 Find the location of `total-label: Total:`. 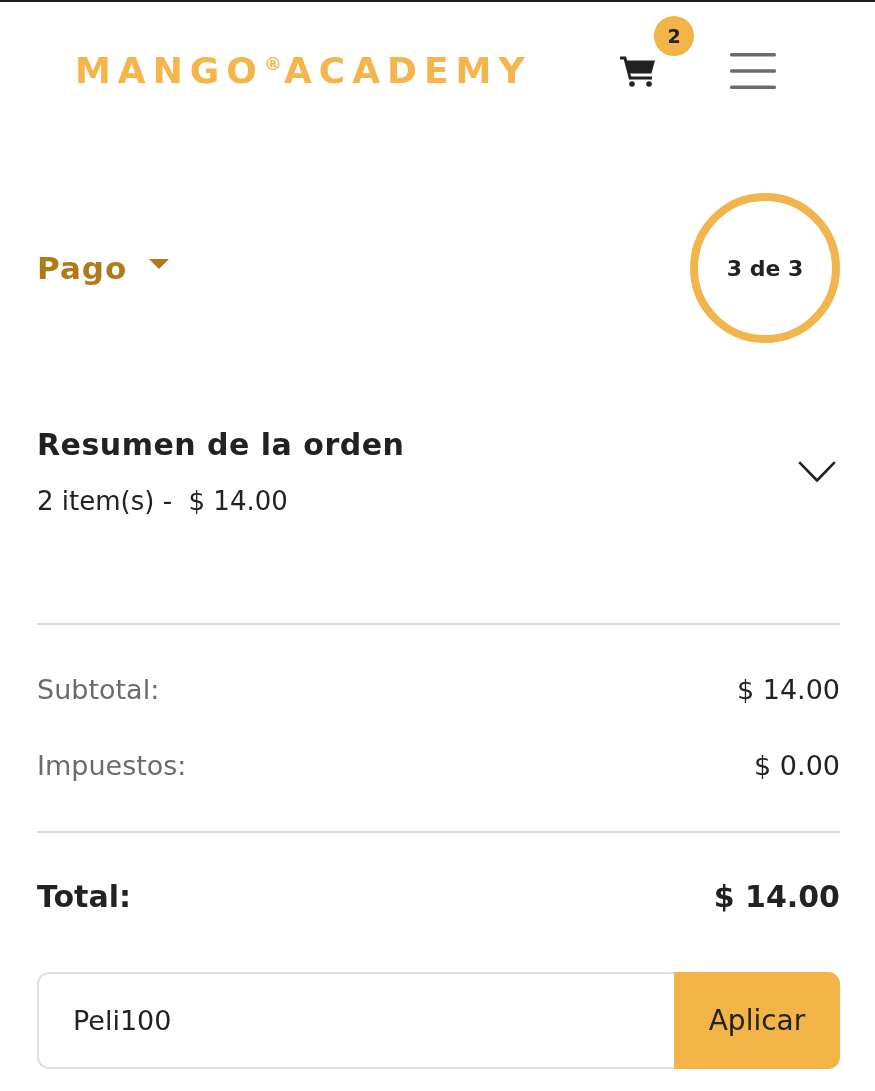

total-label: Total: is located at coordinates (84, 897).